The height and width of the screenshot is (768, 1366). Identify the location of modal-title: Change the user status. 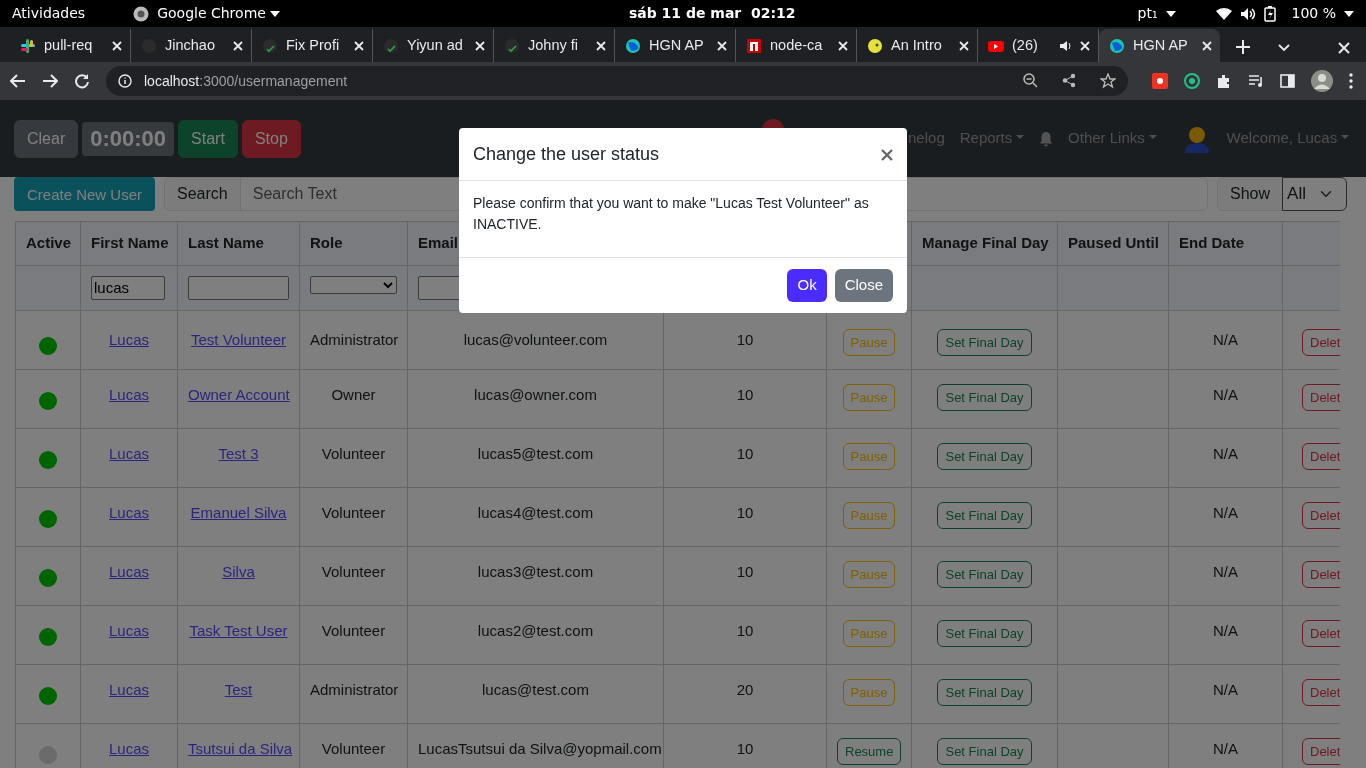
(566, 154).